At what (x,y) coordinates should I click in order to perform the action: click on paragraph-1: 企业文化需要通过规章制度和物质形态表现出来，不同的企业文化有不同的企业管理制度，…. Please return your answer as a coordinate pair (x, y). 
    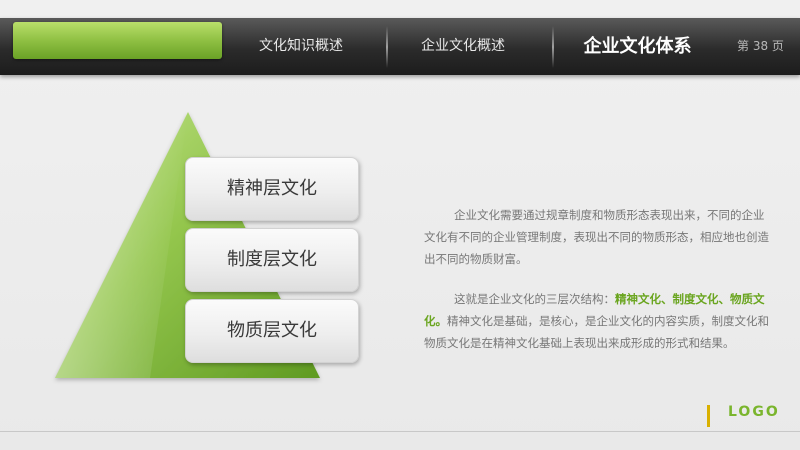
    Looking at the image, I should click on (599, 237).